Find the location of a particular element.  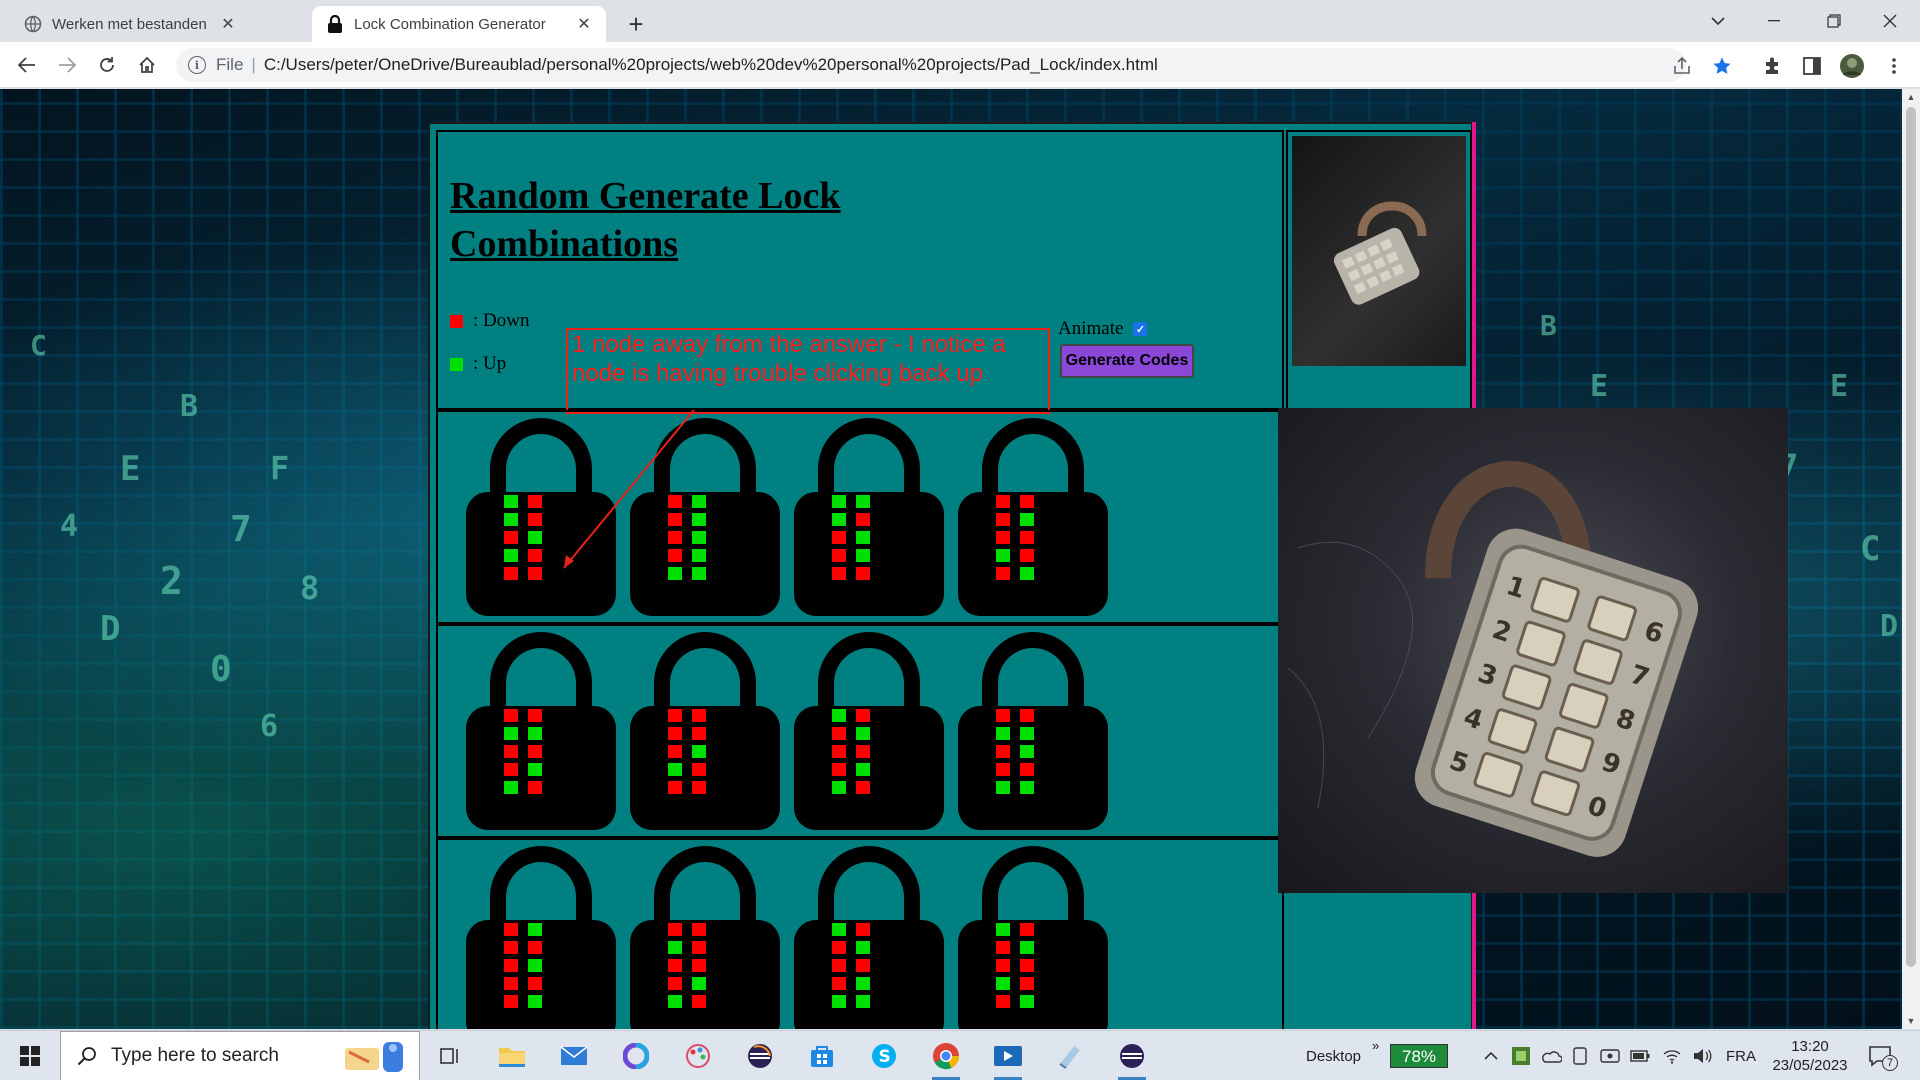

scroll-down-arrow-icon: ▼ is located at coordinates (1911, 1021).